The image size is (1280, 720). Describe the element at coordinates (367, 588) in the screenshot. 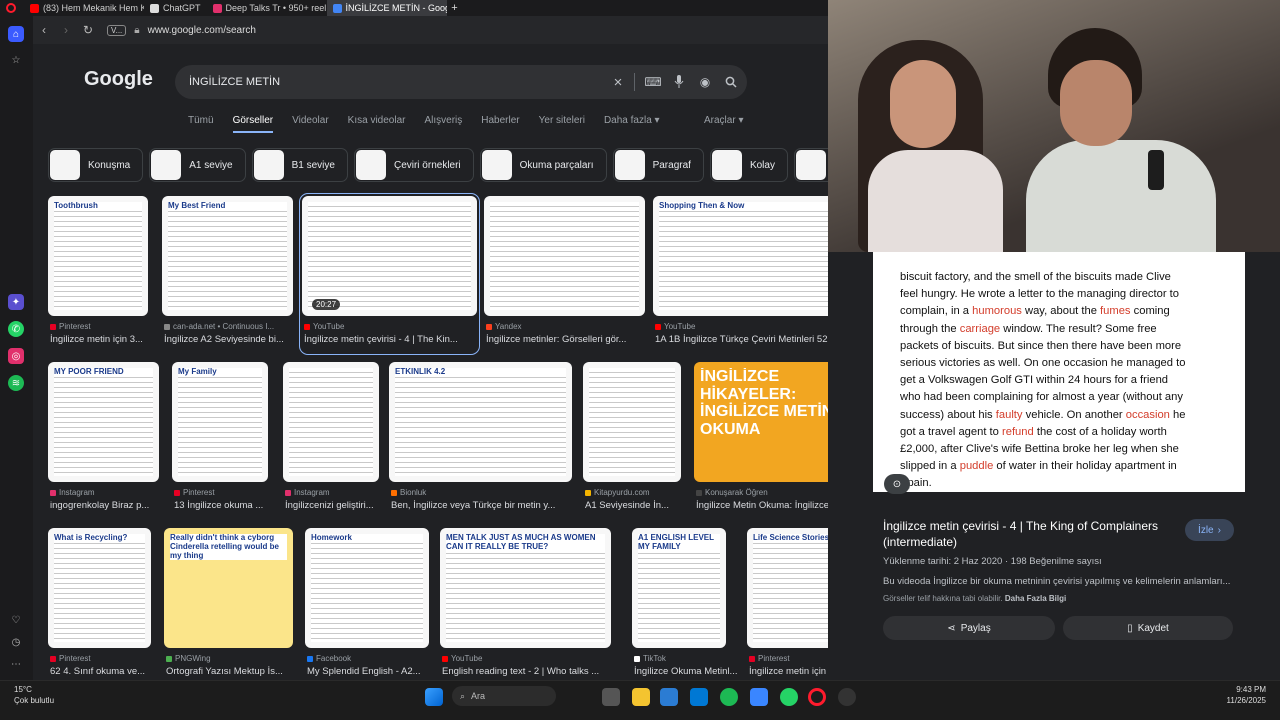

I see `result-thumbnail: Homework` at that location.